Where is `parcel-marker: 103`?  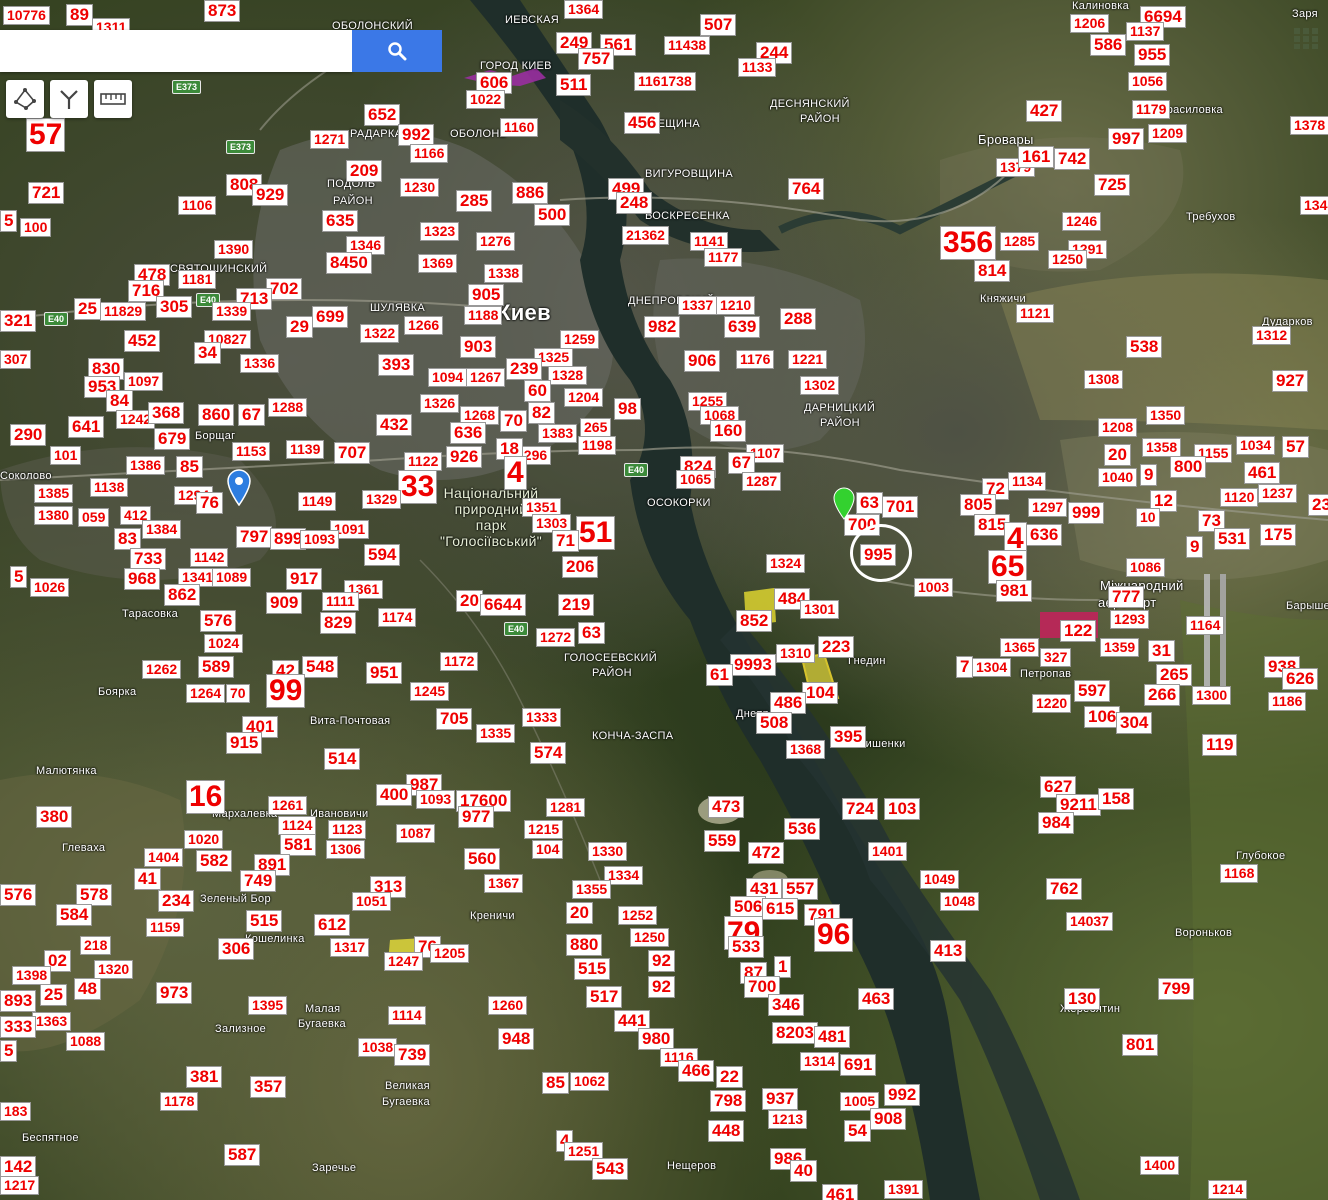 parcel-marker: 103 is located at coordinates (902, 809).